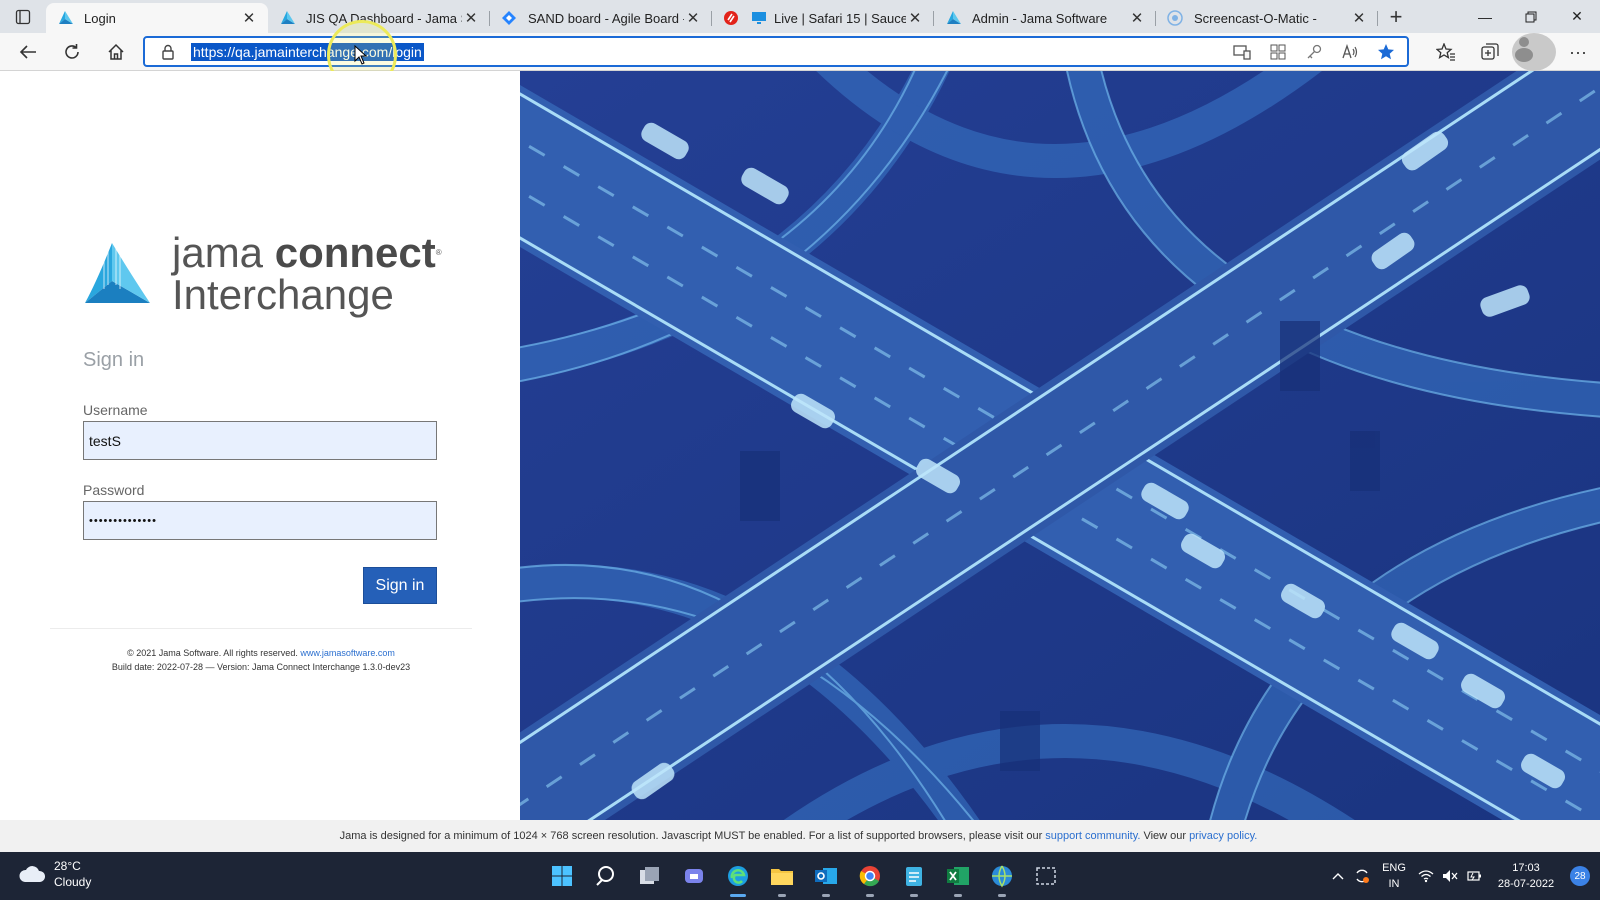 Image resolution: width=1600 pixels, height=900 pixels. I want to click on tab-title: Login, so click(100, 18).